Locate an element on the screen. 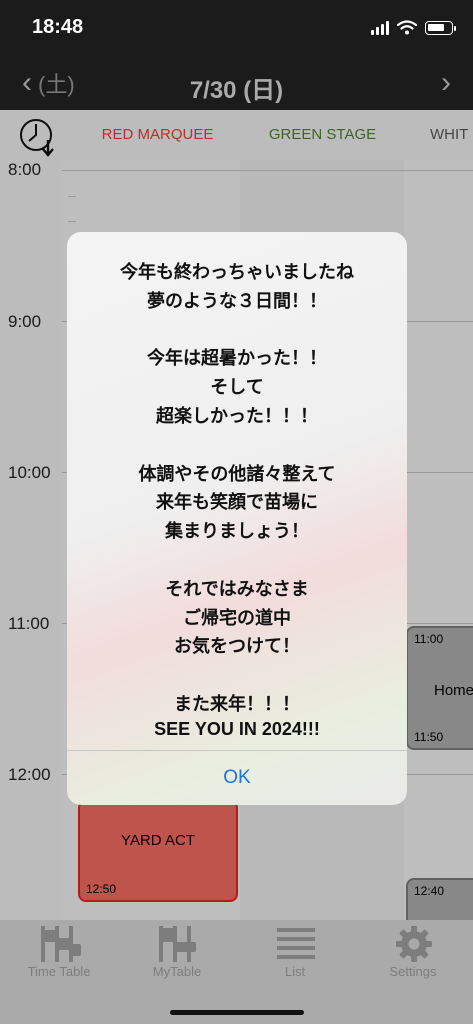 The width and height of the screenshot is (473, 1024). page-title: 7/30 (日) is located at coordinates (236, 90).